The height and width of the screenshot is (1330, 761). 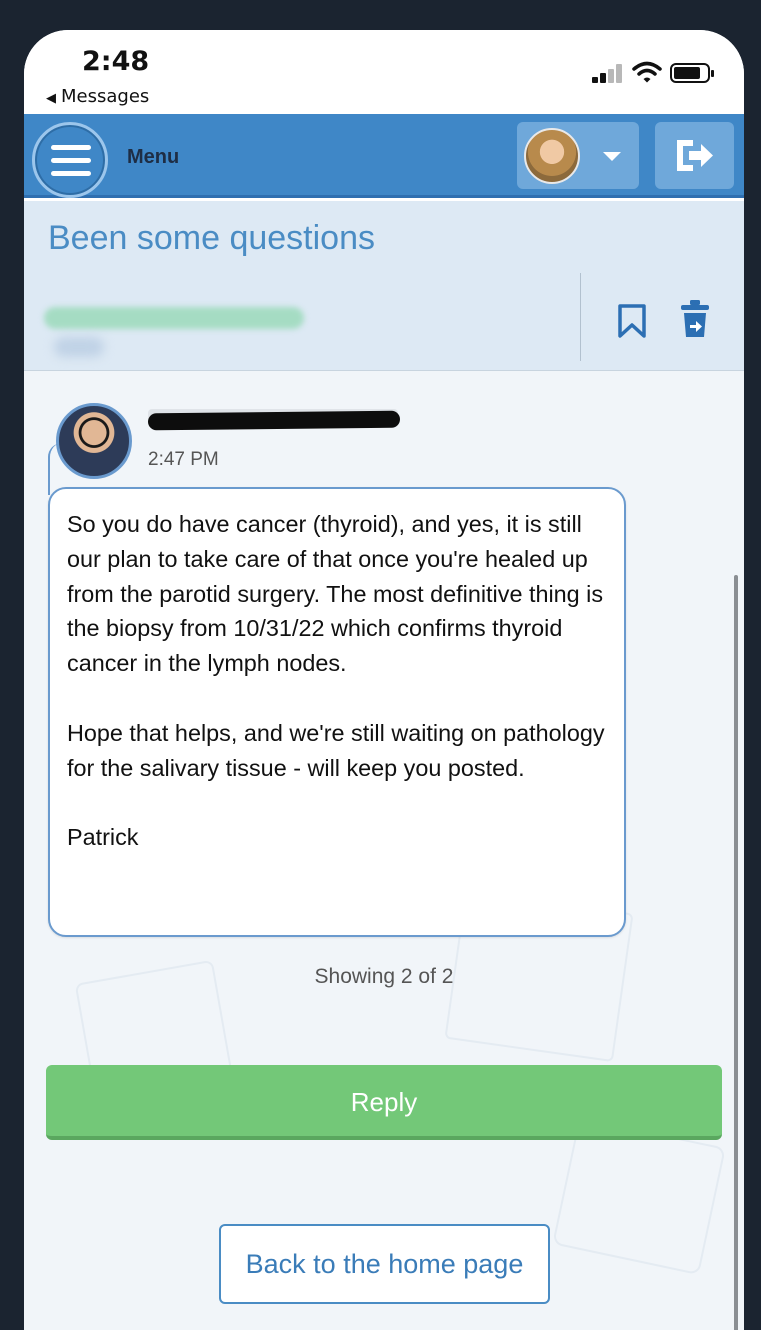 What do you see at coordinates (384, 1102) in the screenshot?
I see `reply-button: Reply` at bounding box center [384, 1102].